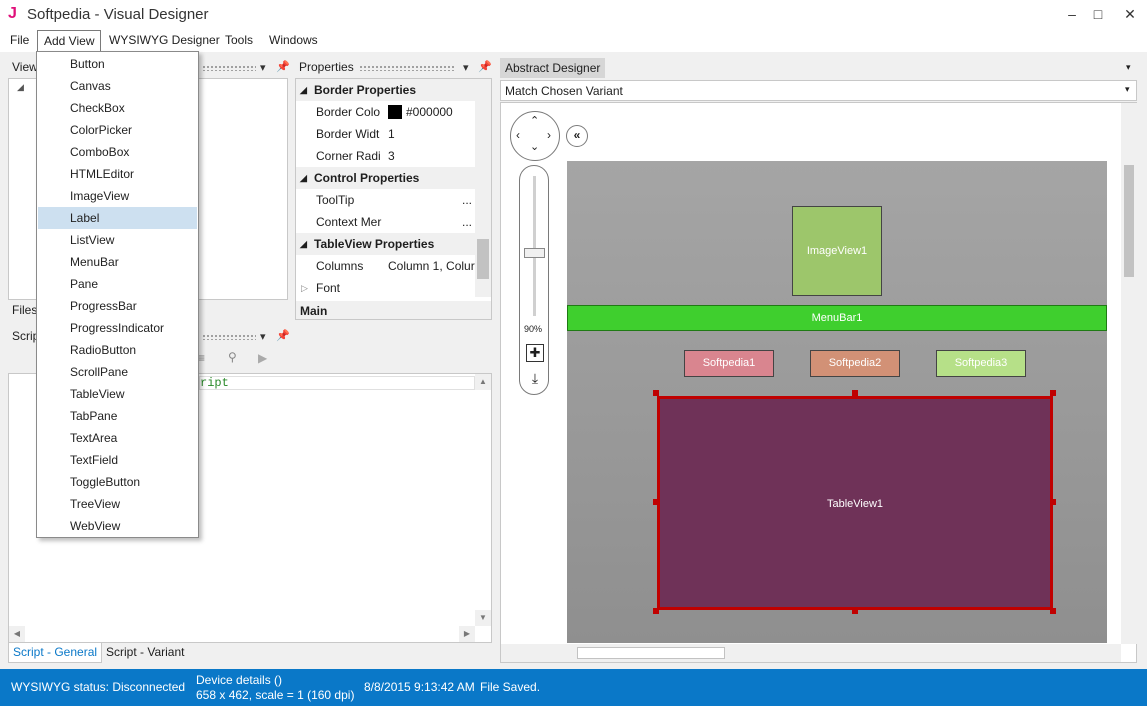 This screenshot has height=706, width=1147. I want to click on section-control-properties: ◢ Control Properties, so click(386, 178).